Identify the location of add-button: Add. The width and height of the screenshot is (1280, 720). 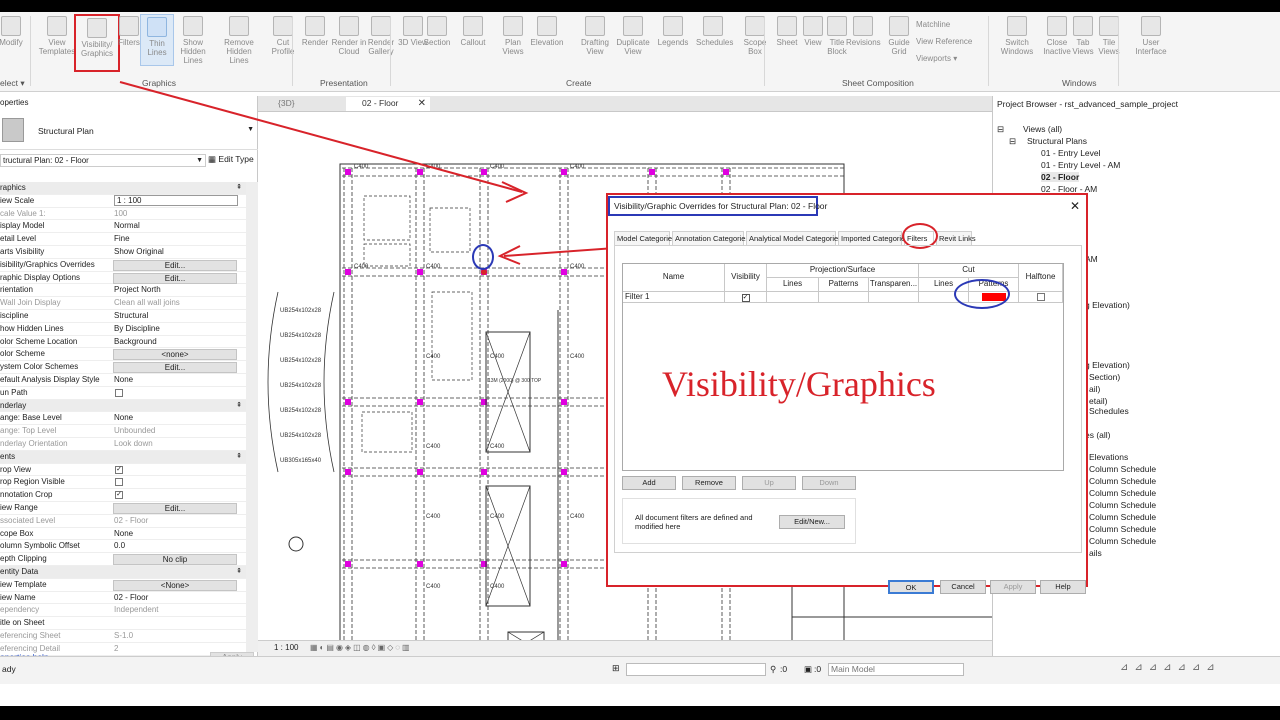
(649, 483).